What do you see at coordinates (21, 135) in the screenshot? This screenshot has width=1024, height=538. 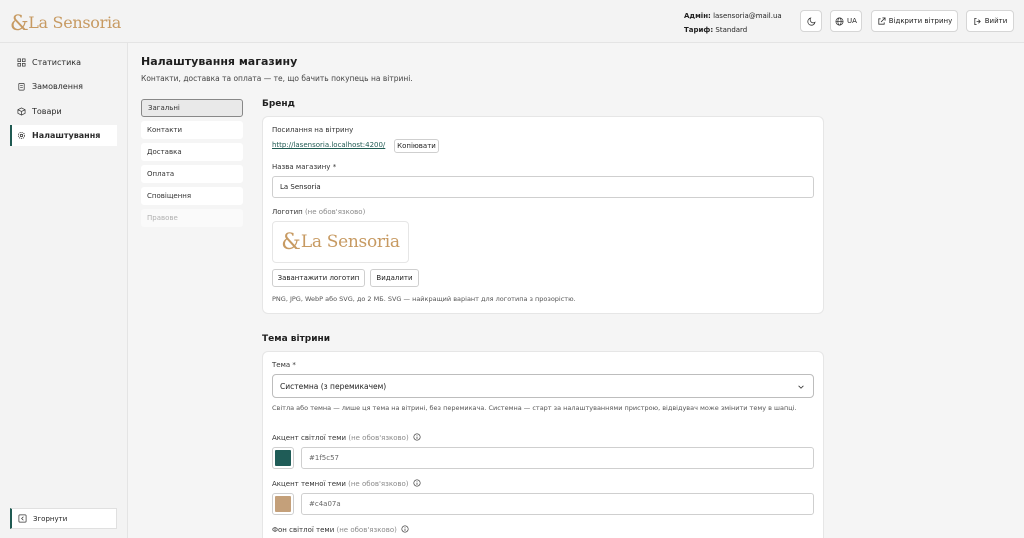 I see `gear-icon` at bounding box center [21, 135].